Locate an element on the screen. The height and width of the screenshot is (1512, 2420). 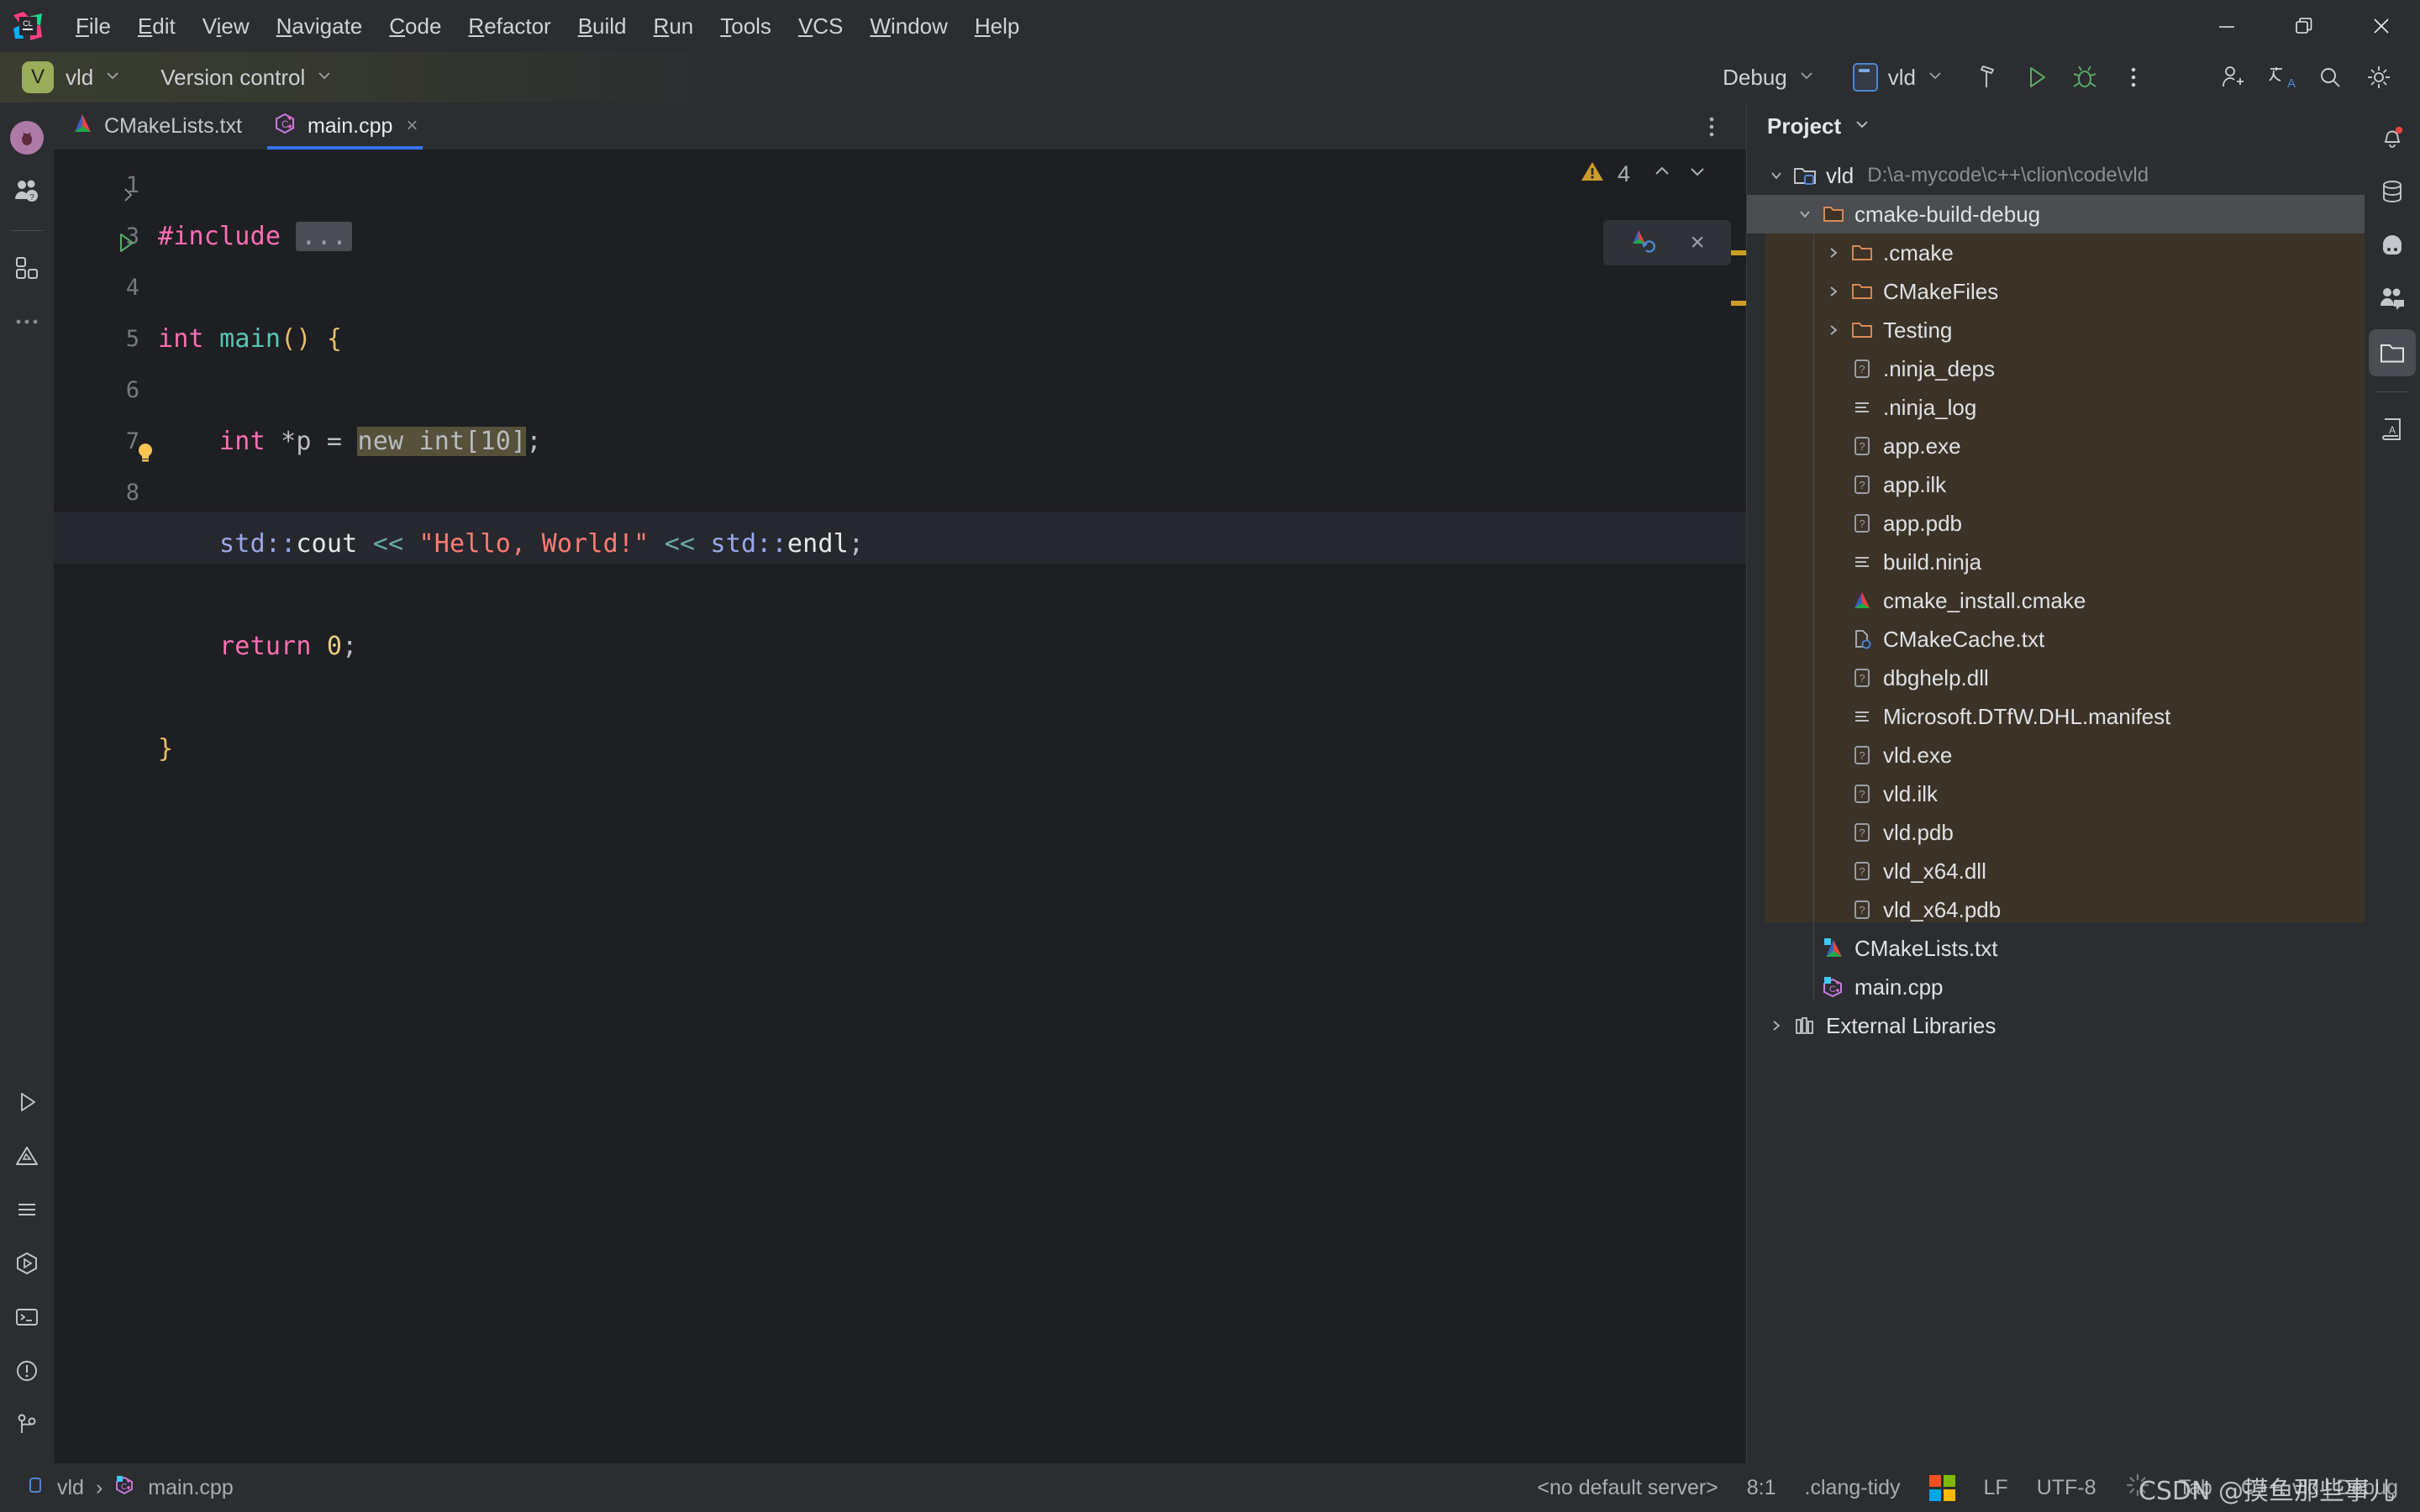
warning-triangle-outline-icon is located at coordinates (26, 1155).